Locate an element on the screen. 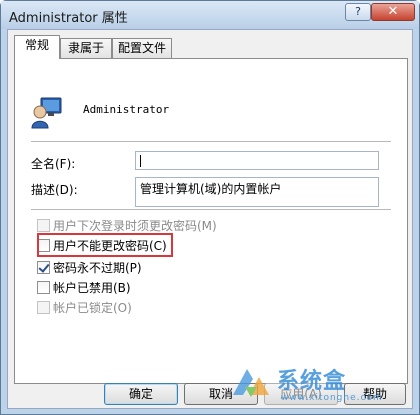  fullname-label: 全名(F): is located at coordinates (53, 164).